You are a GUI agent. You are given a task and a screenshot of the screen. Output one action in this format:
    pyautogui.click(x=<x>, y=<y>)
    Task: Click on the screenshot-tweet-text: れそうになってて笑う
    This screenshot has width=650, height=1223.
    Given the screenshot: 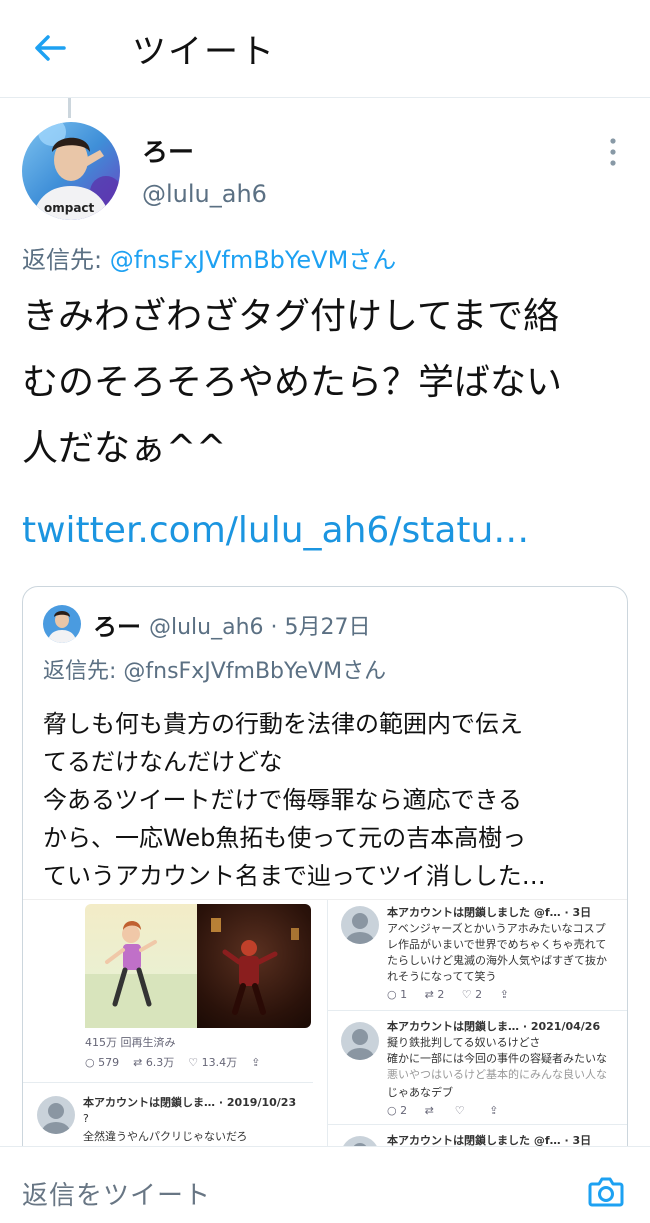 What is the action you would take?
    pyautogui.click(x=442, y=976)
    